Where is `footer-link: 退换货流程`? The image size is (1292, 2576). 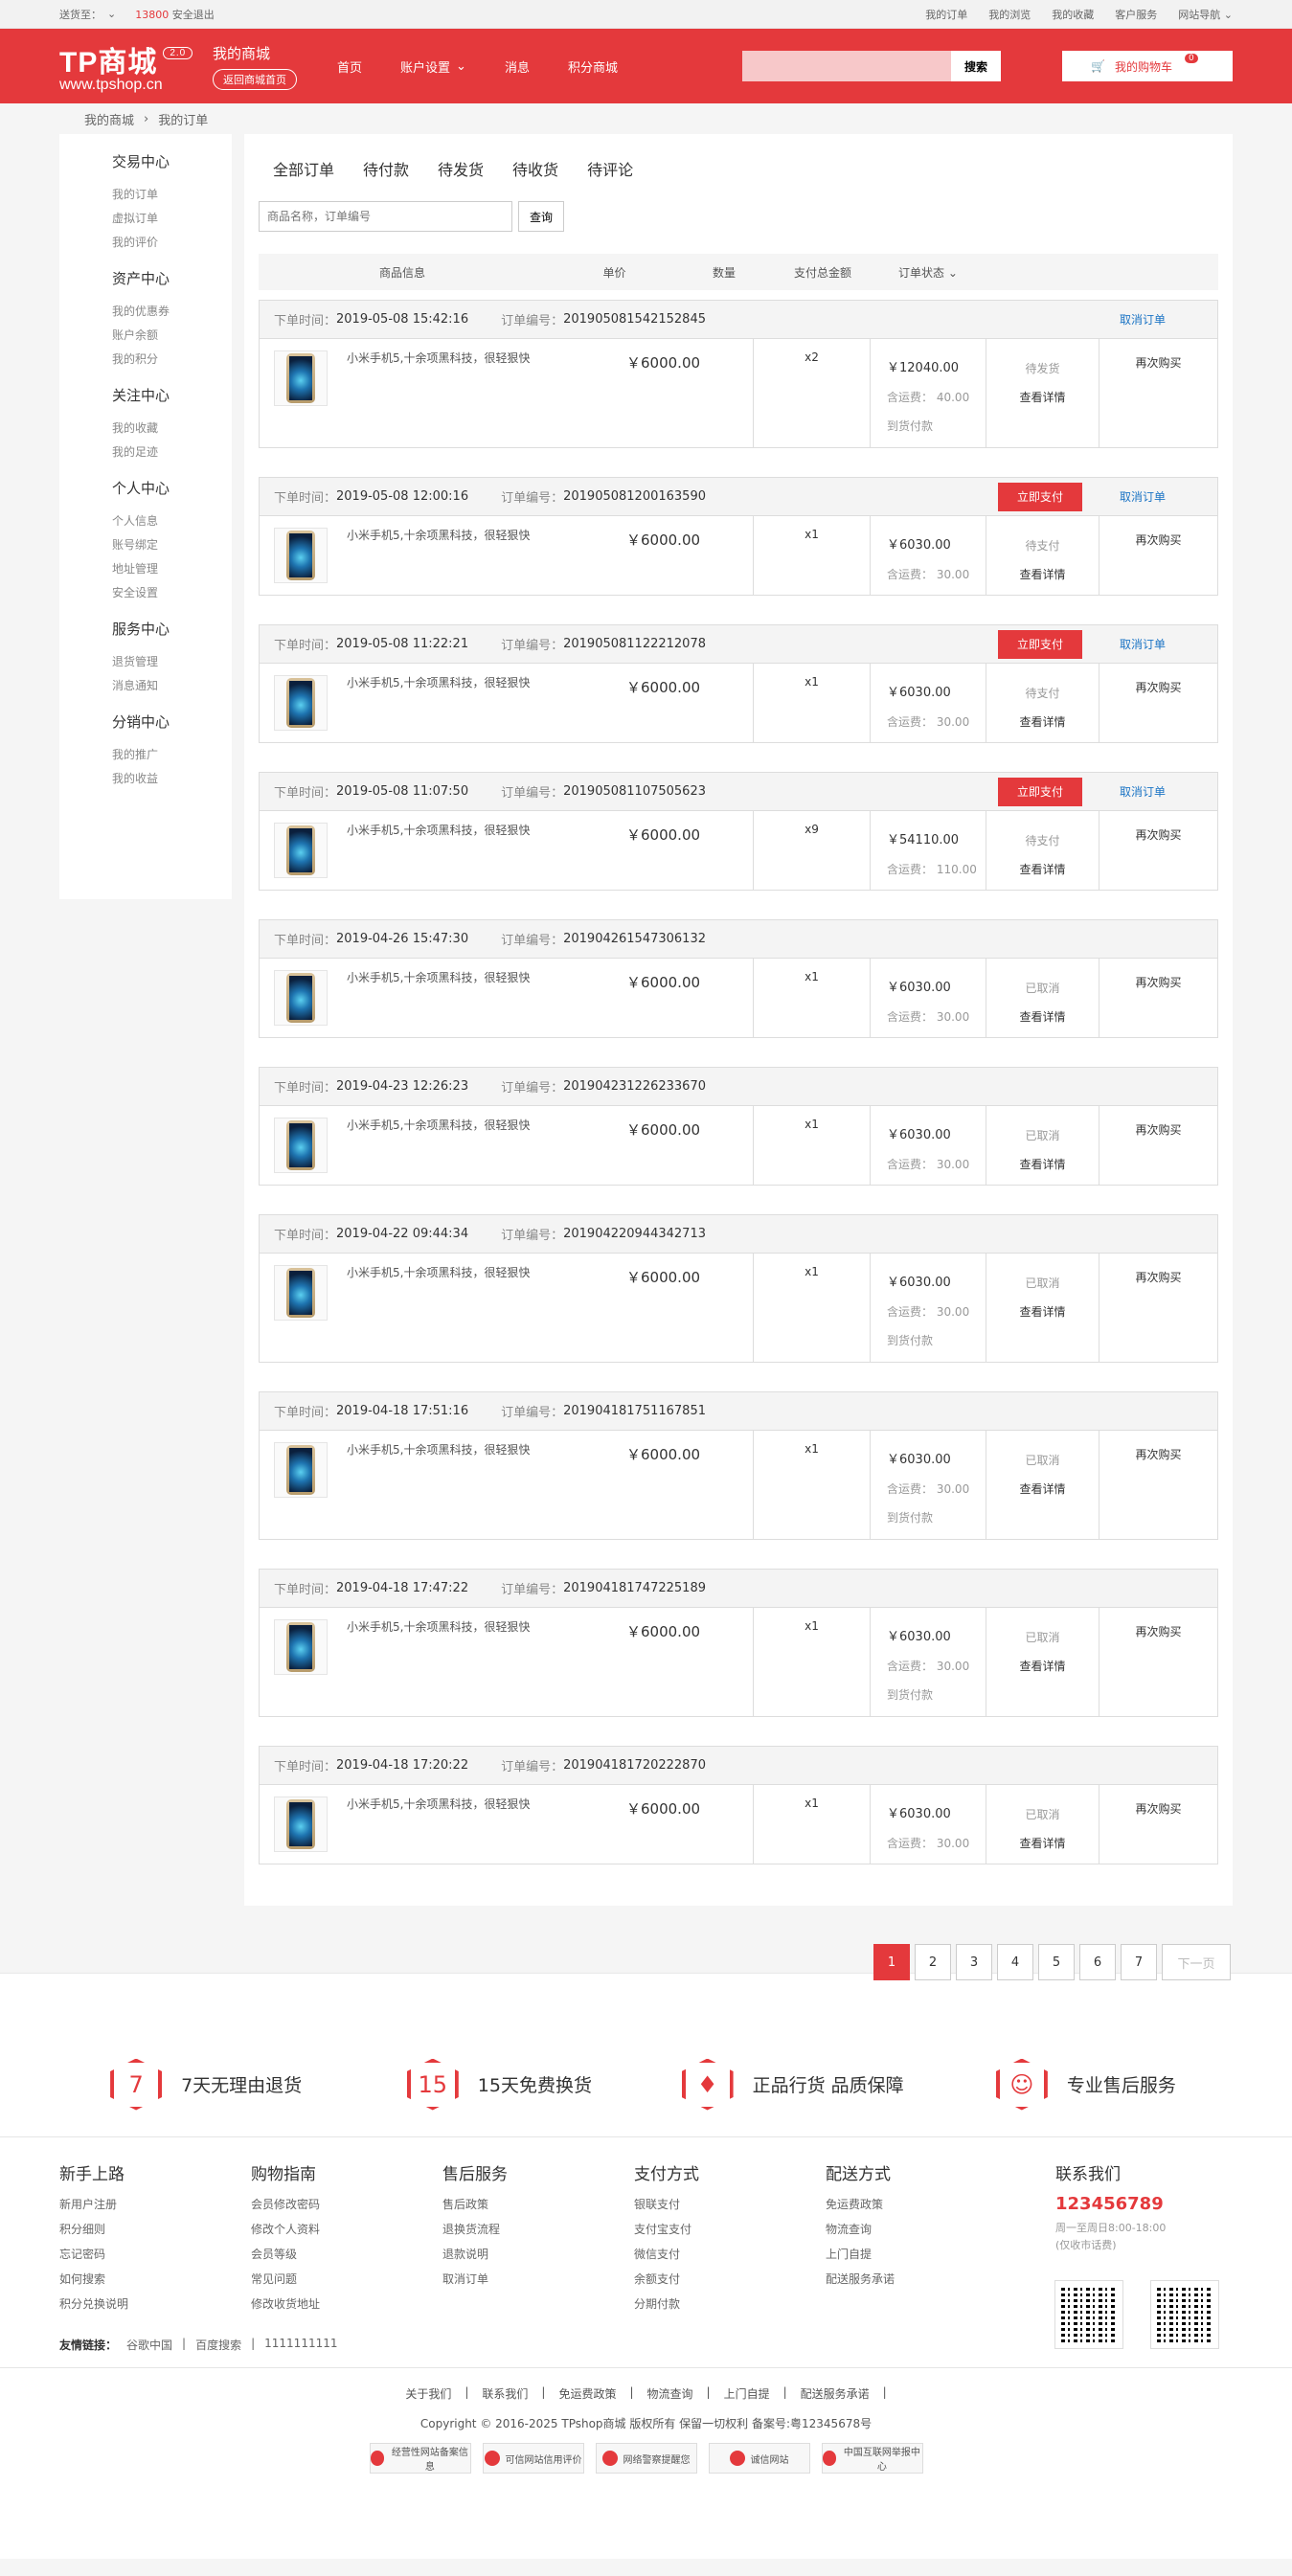 footer-link: 退换货流程 is located at coordinates (538, 2229).